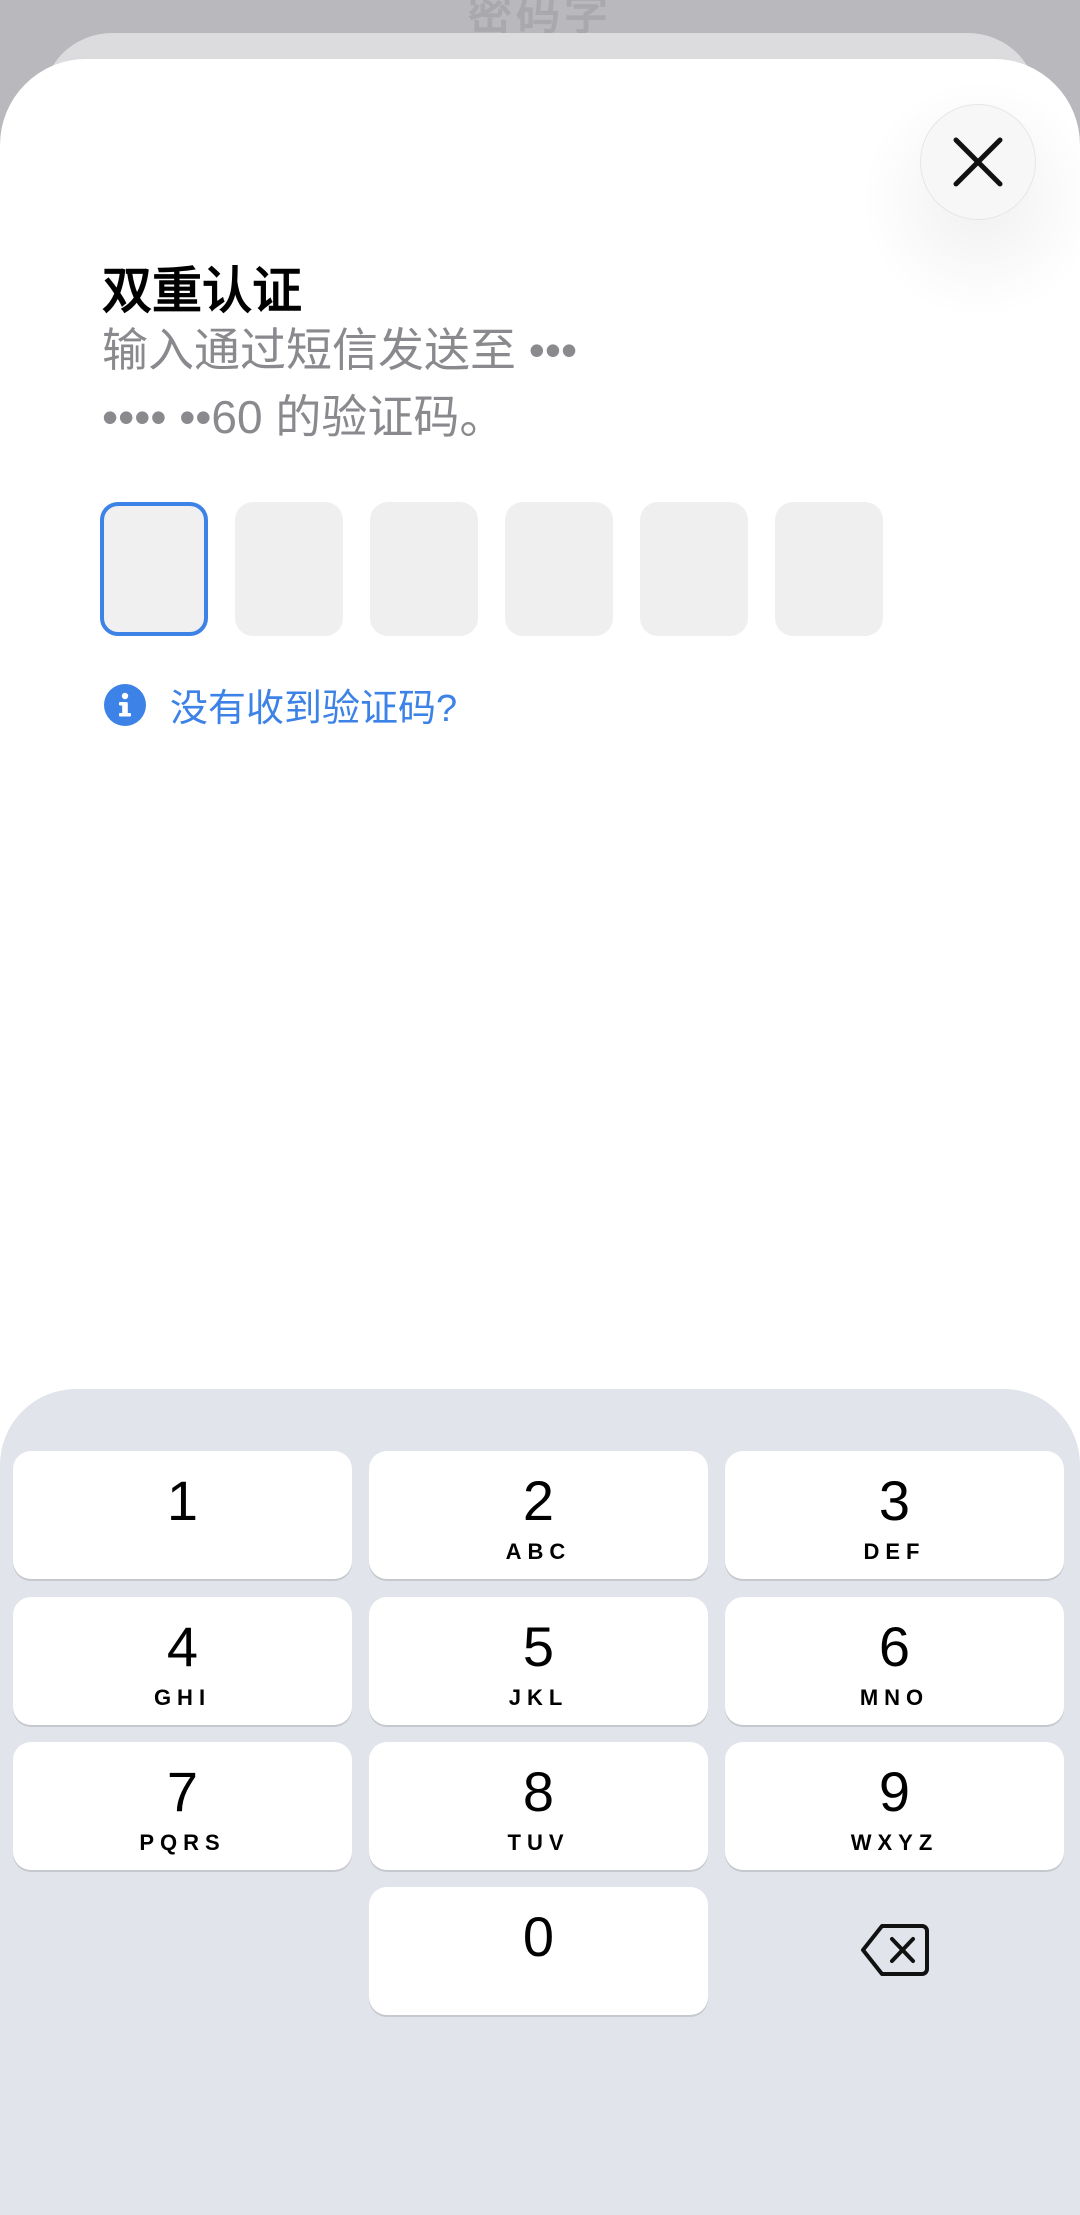 The height and width of the screenshot is (2215, 1080). What do you see at coordinates (894, 1697) in the screenshot?
I see `key-6-letters: MNO` at bounding box center [894, 1697].